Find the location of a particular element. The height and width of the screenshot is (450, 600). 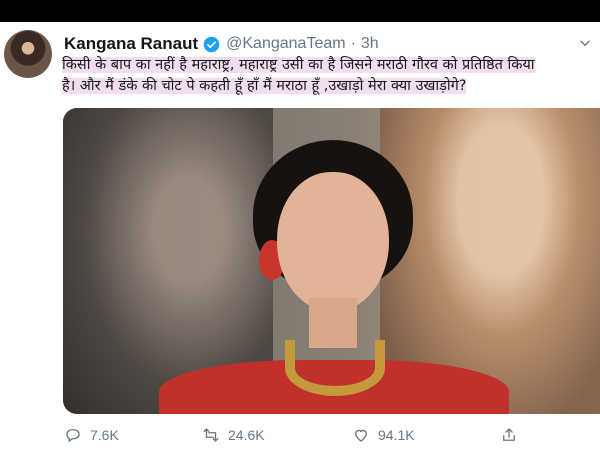

tweet-timestamp: 3h is located at coordinates (370, 44).